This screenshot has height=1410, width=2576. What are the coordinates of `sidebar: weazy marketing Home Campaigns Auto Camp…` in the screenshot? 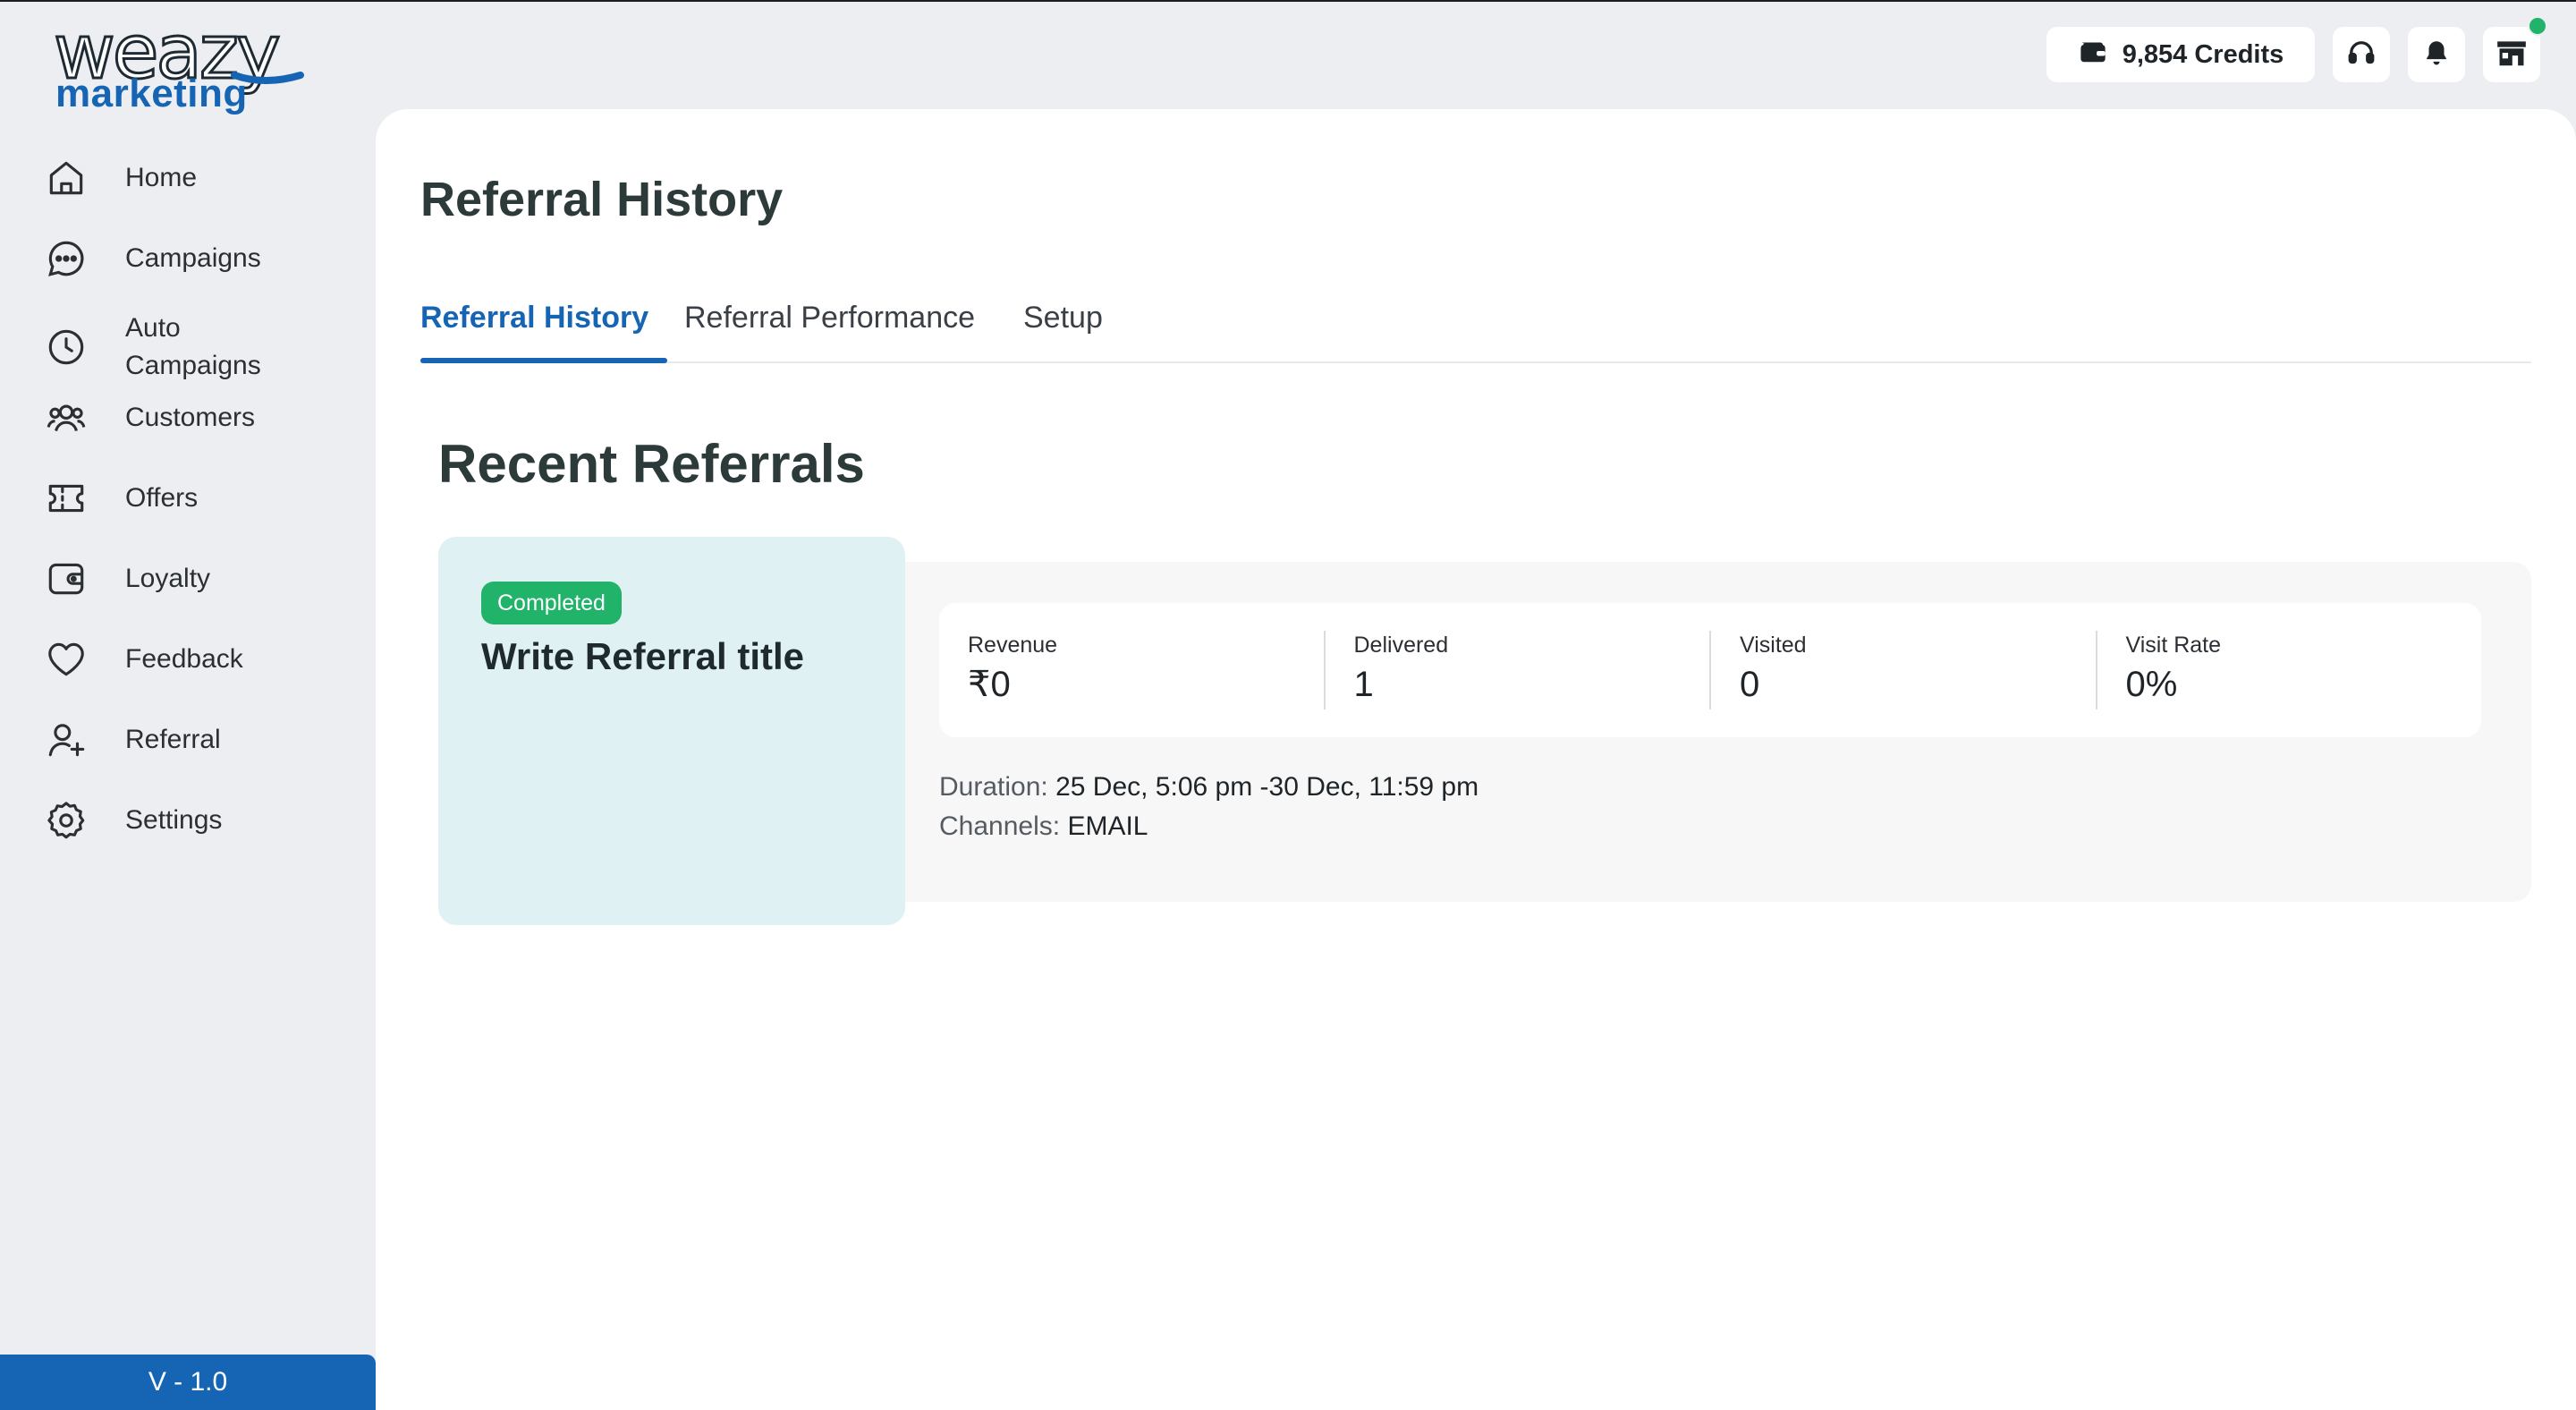 It's located at (188, 705).